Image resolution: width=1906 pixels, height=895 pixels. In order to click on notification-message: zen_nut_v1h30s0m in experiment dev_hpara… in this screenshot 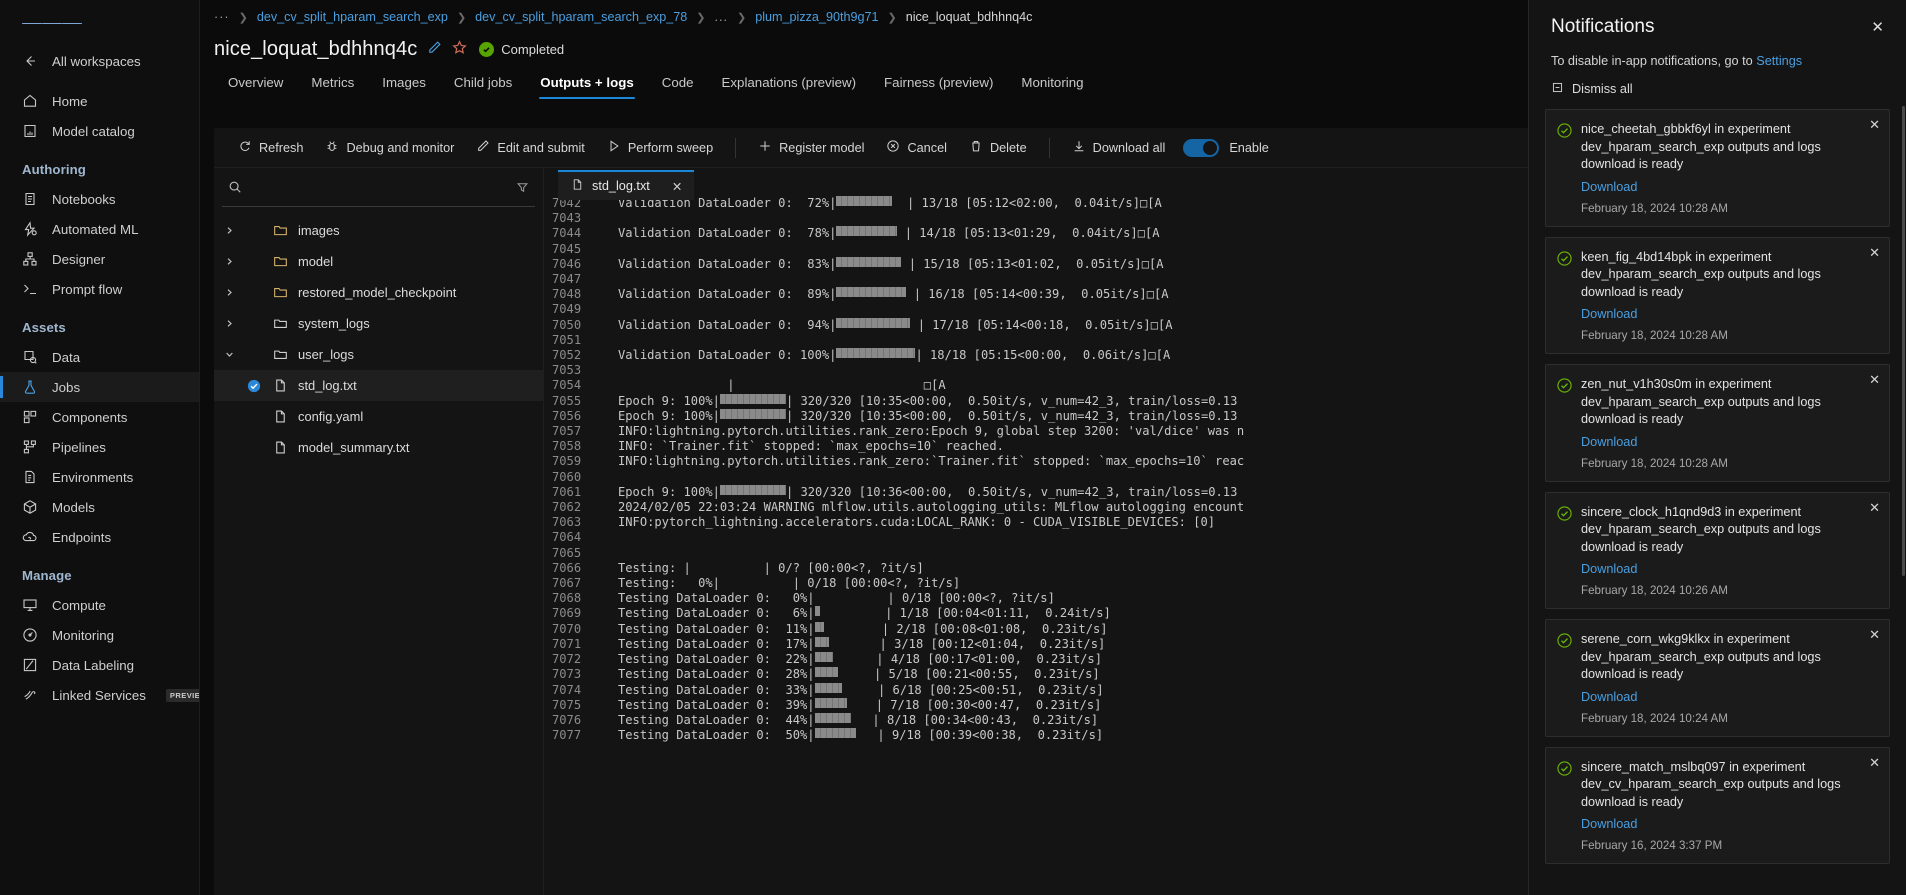, I will do `click(1701, 401)`.